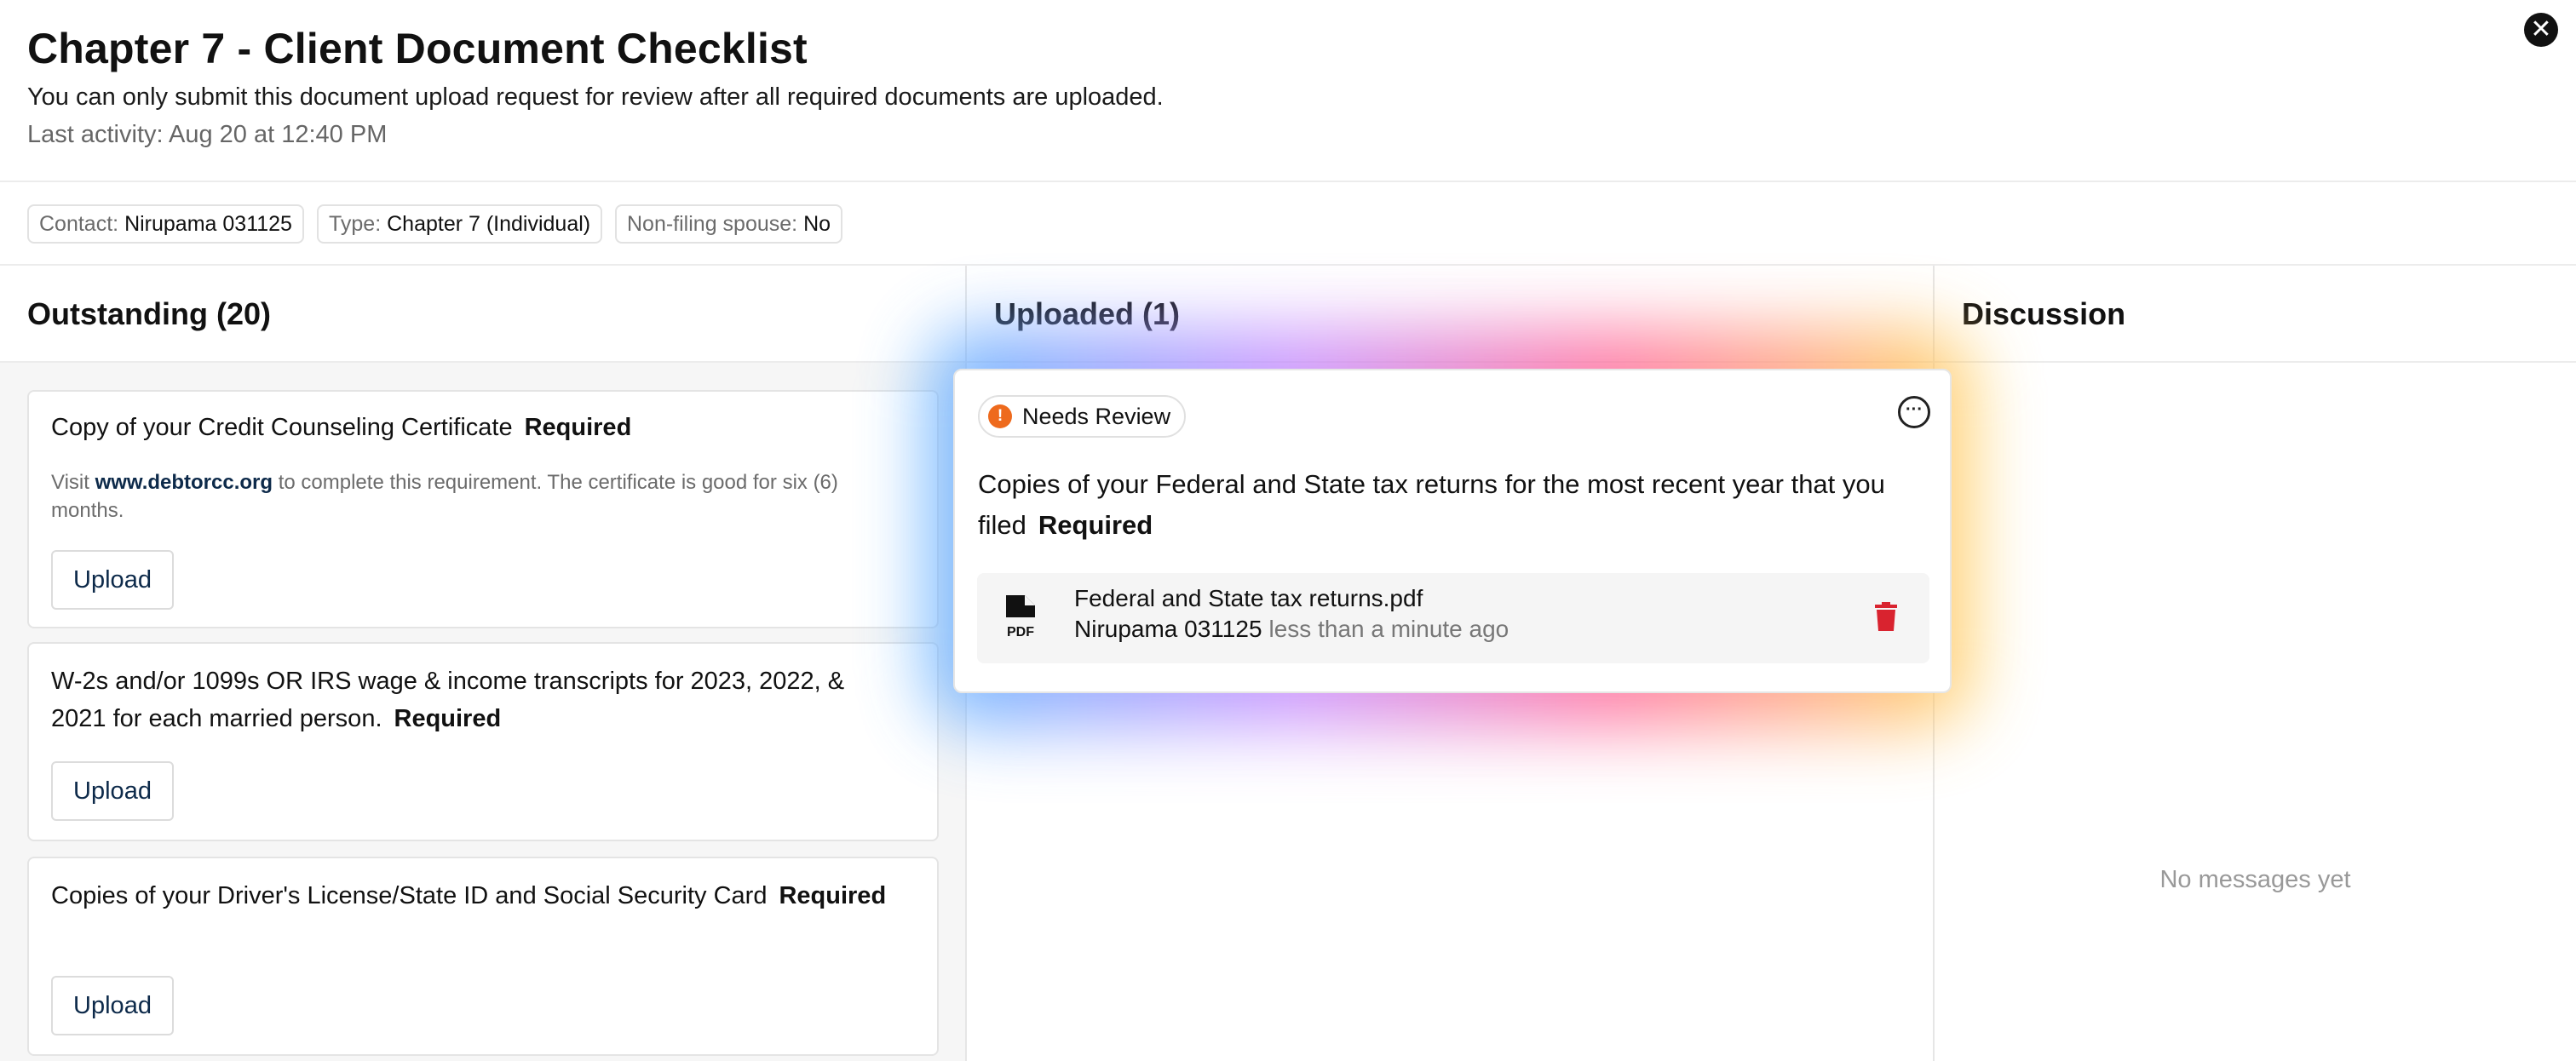  What do you see at coordinates (1168, 629) in the screenshot?
I see `uploader-name: Nirupama 031125` at bounding box center [1168, 629].